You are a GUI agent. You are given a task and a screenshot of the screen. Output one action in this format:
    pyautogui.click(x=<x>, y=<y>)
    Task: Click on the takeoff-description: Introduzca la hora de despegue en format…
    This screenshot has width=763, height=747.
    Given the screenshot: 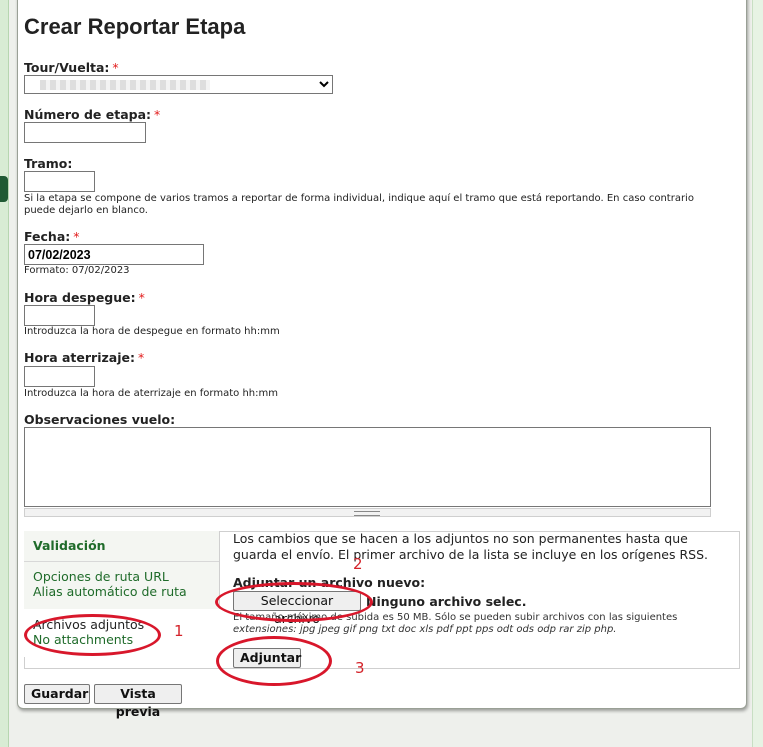 What is the action you would take?
    pyautogui.click(x=152, y=331)
    